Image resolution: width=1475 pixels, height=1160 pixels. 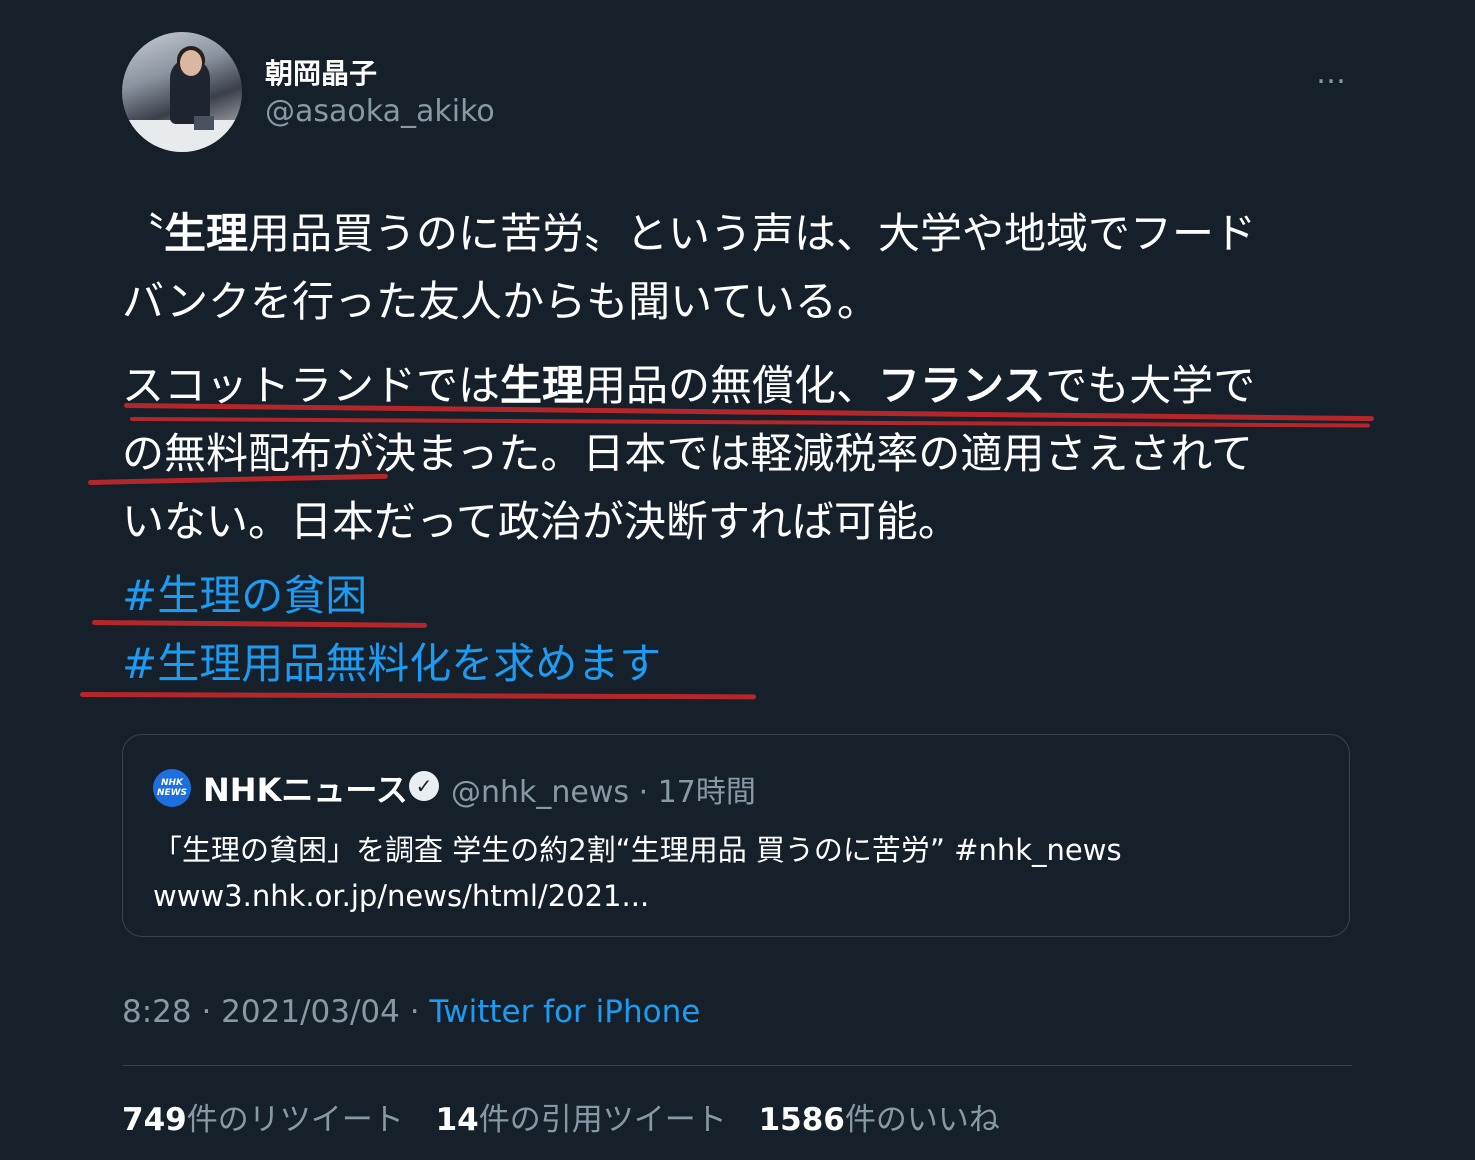 I want to click on display-name: 朝岡晶子, so click(x=321, y=72).